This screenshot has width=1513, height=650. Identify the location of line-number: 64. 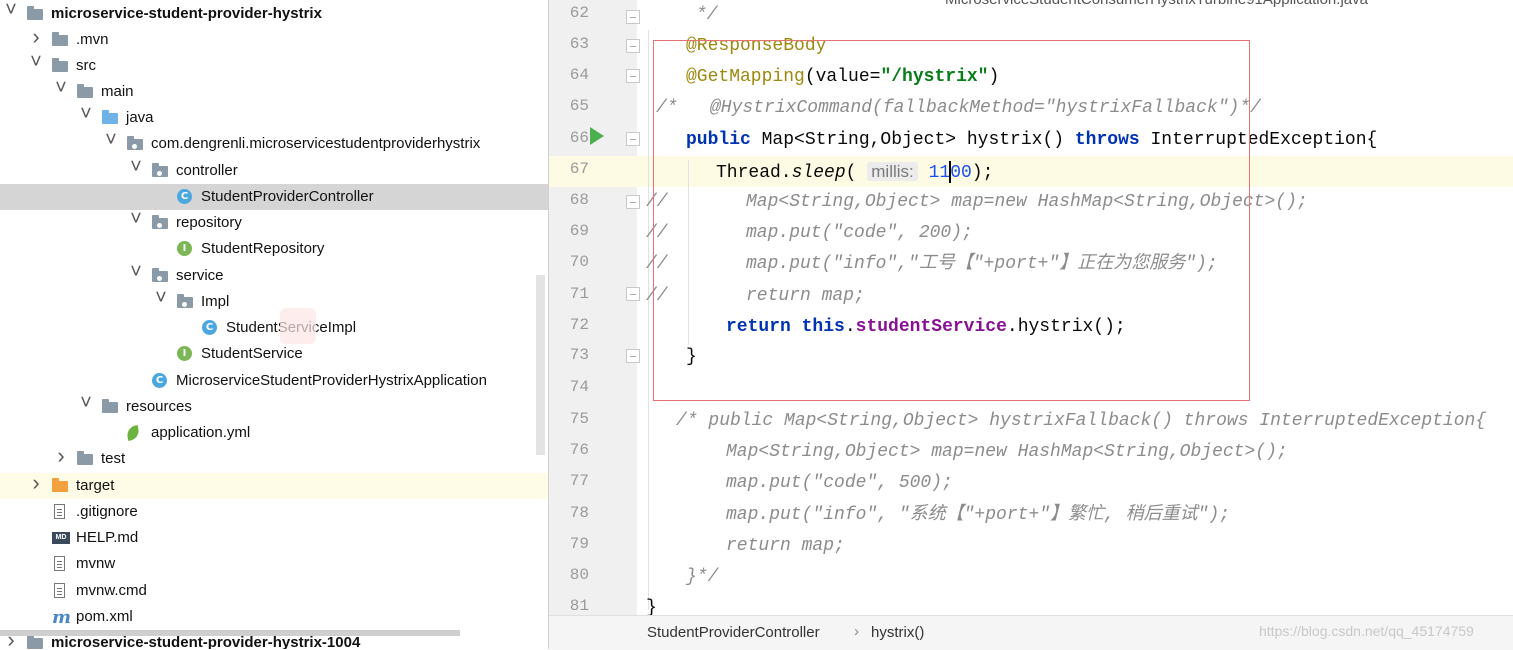
(579, 75).